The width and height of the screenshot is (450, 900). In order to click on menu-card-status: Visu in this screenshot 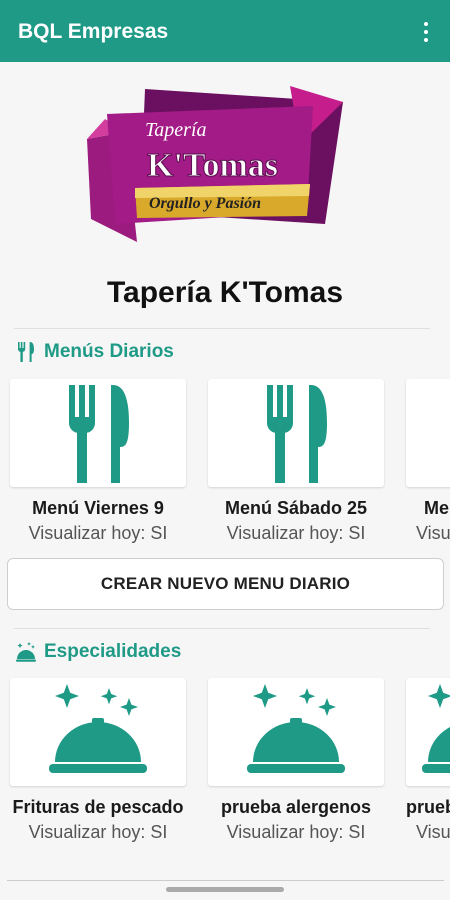, I will do `click(433, 533)`.